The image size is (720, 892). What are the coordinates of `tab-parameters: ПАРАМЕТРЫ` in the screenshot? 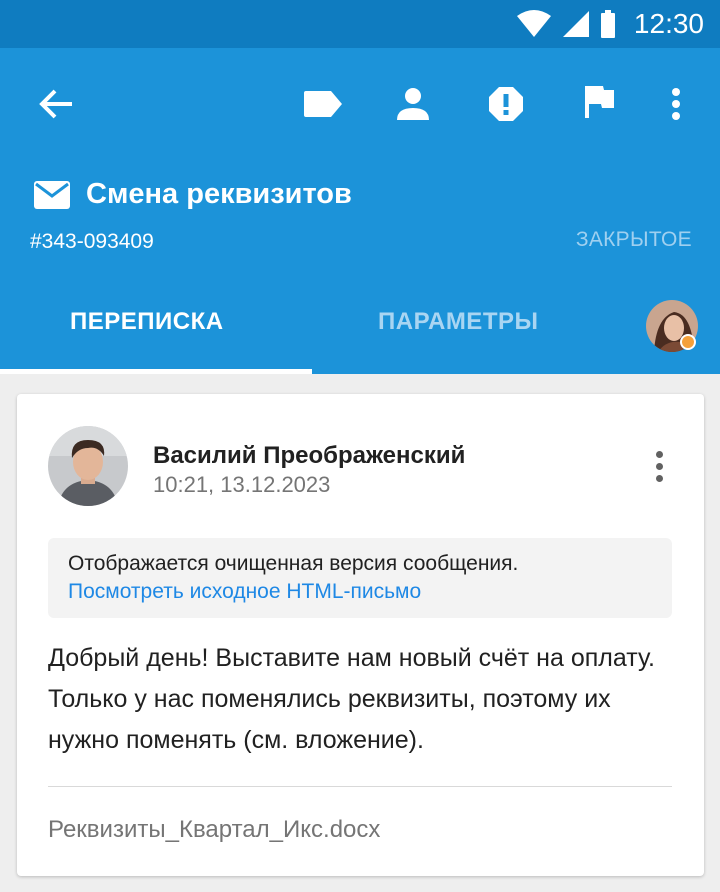 It's located at (458, 322).